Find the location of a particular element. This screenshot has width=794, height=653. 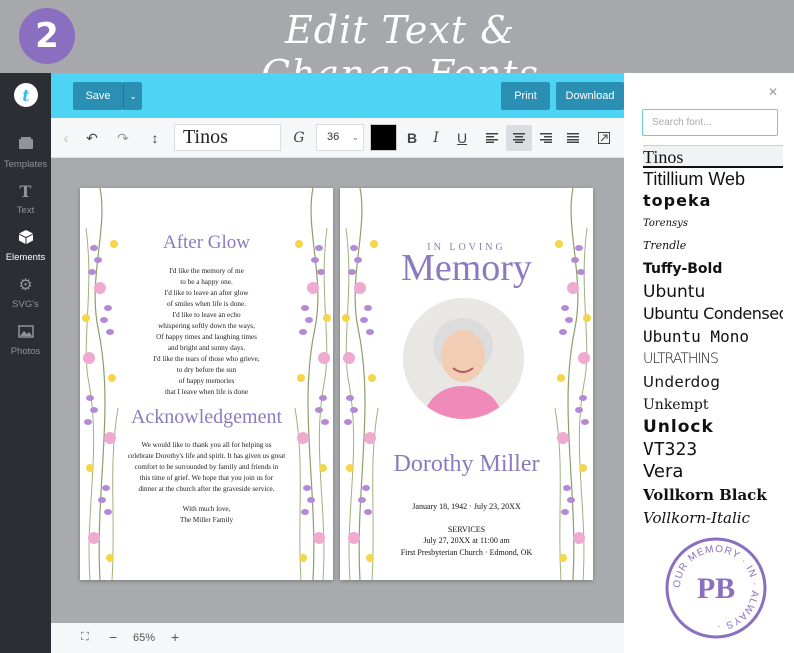

print-button: Print is located at coordinates (525, 96).